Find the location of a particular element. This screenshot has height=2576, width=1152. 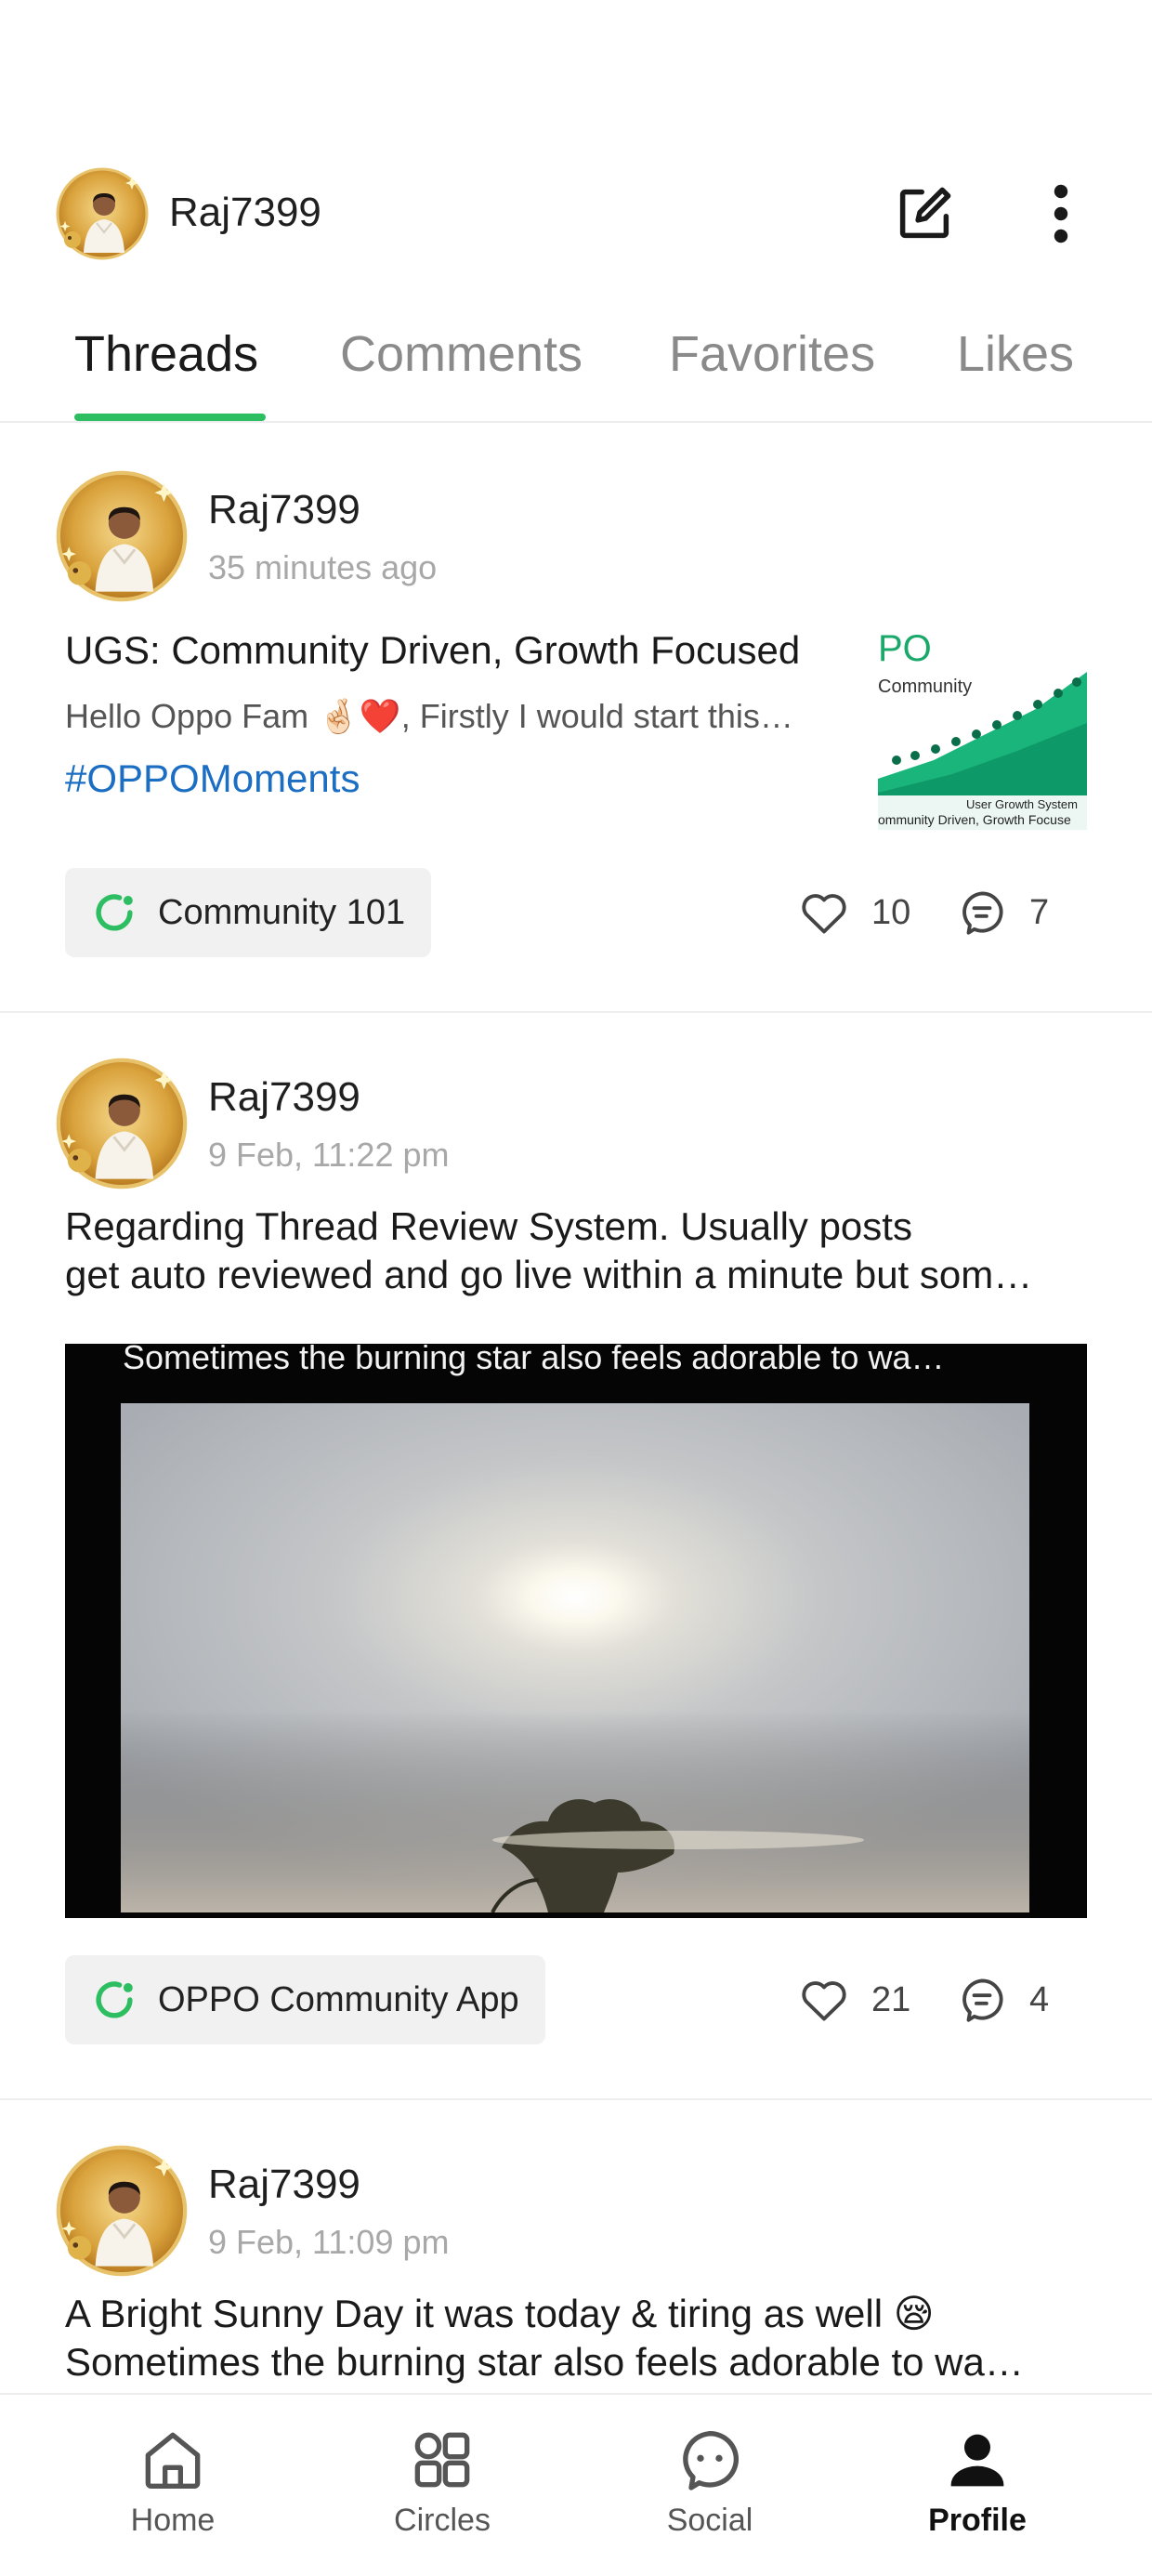

nav-home: Home is located at coordinates (173, 2481).